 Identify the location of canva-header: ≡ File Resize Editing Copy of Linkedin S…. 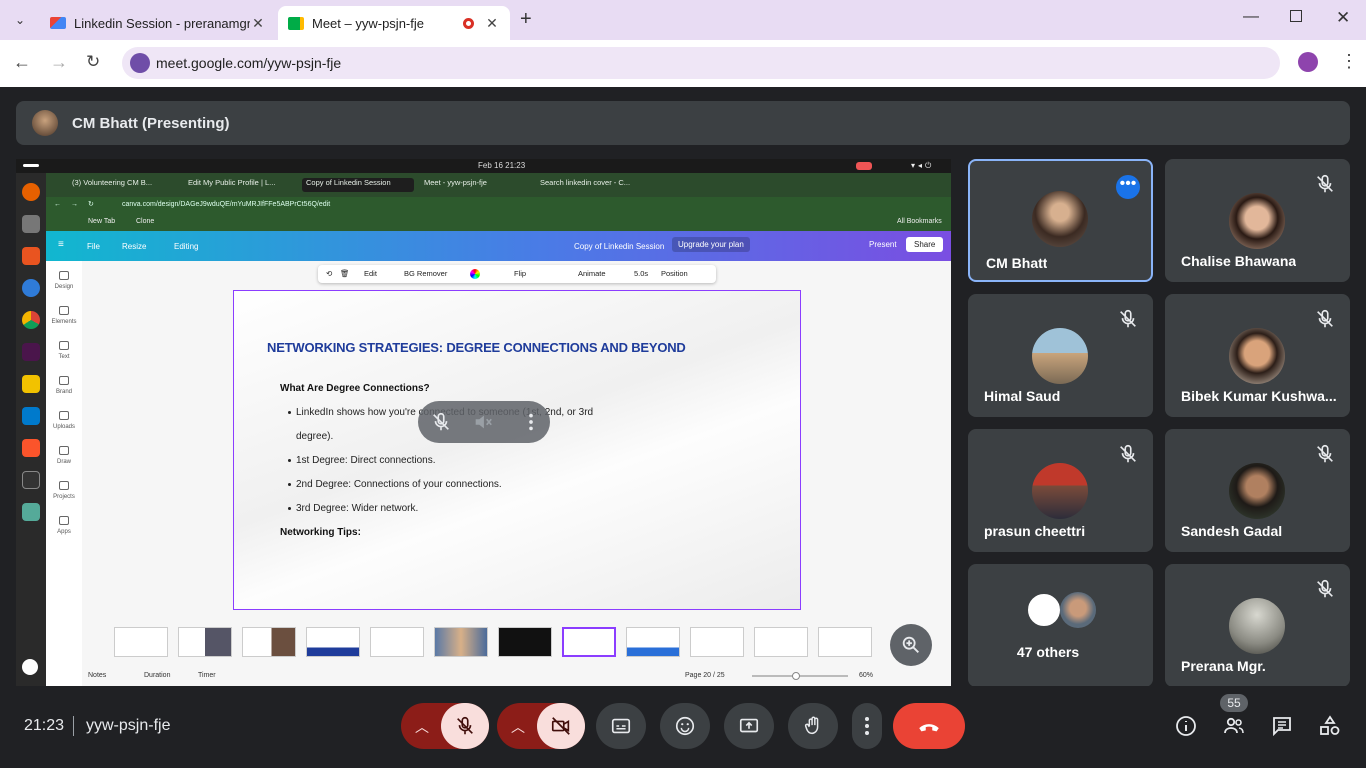
(498, 246).